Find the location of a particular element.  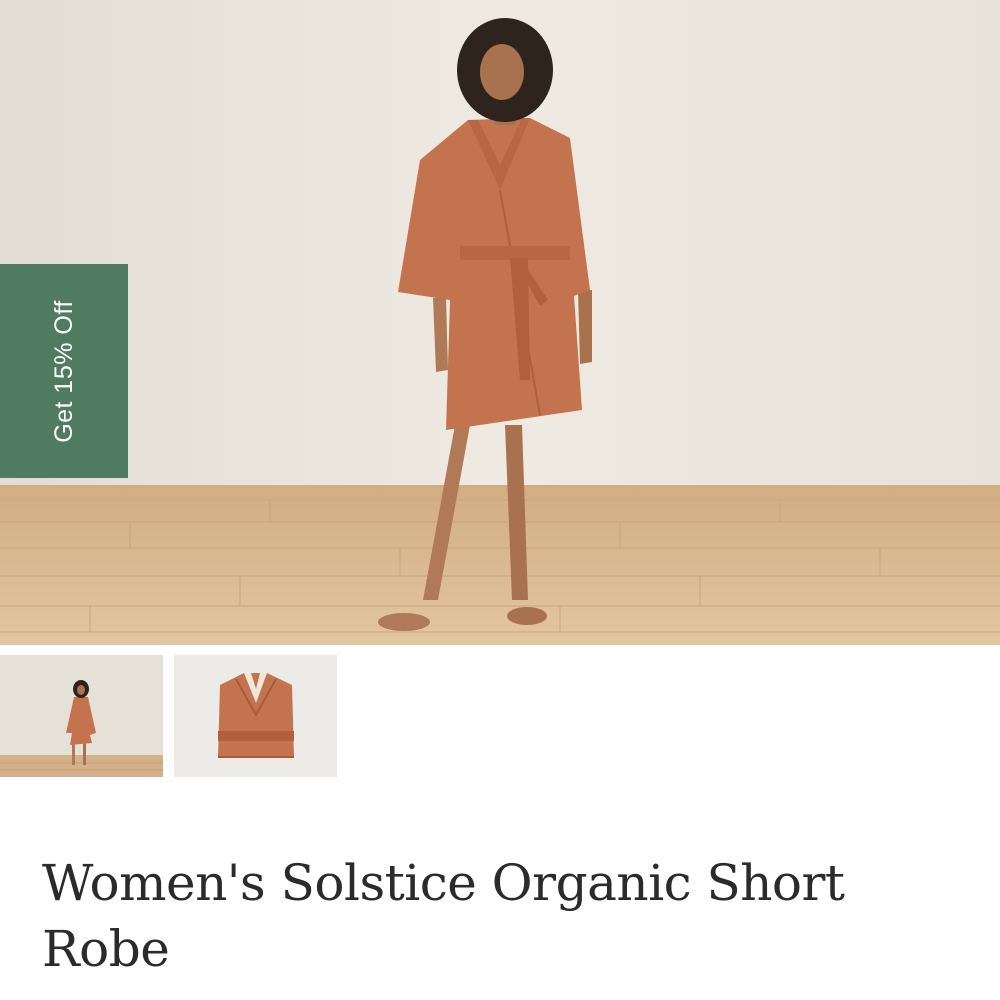

product-title: Women's Solstice Organic Short Robe is located at coordinates (443, 916).